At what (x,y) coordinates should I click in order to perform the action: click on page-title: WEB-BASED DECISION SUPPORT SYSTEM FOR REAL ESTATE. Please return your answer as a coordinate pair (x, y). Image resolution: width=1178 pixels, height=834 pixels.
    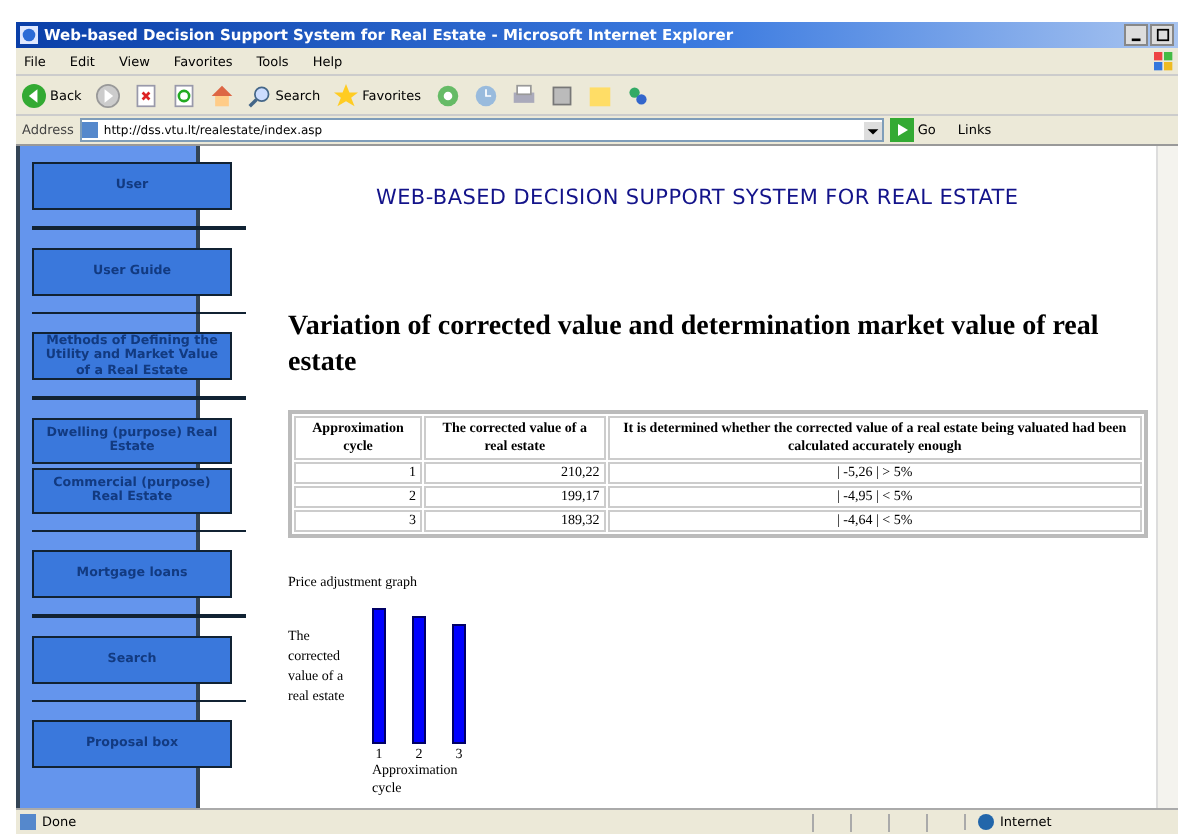
    Looking at the image, I should click on (698, 198).